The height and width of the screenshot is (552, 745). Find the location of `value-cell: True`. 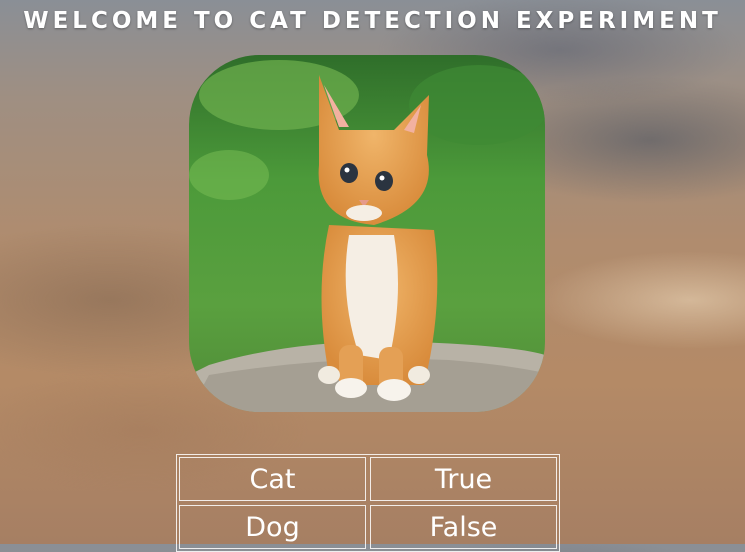

value-cell: True is located at coordinates (463, 479).